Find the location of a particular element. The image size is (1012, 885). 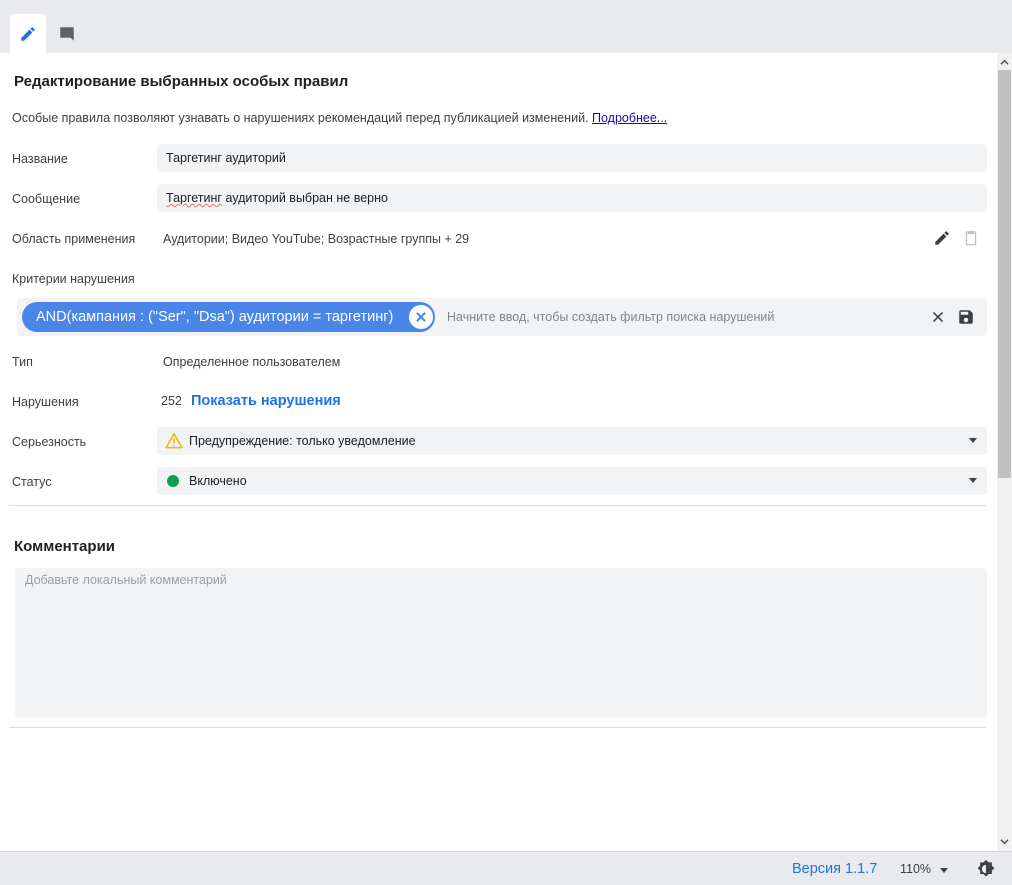

status-select: Включено is located at coordinates (572, 481).